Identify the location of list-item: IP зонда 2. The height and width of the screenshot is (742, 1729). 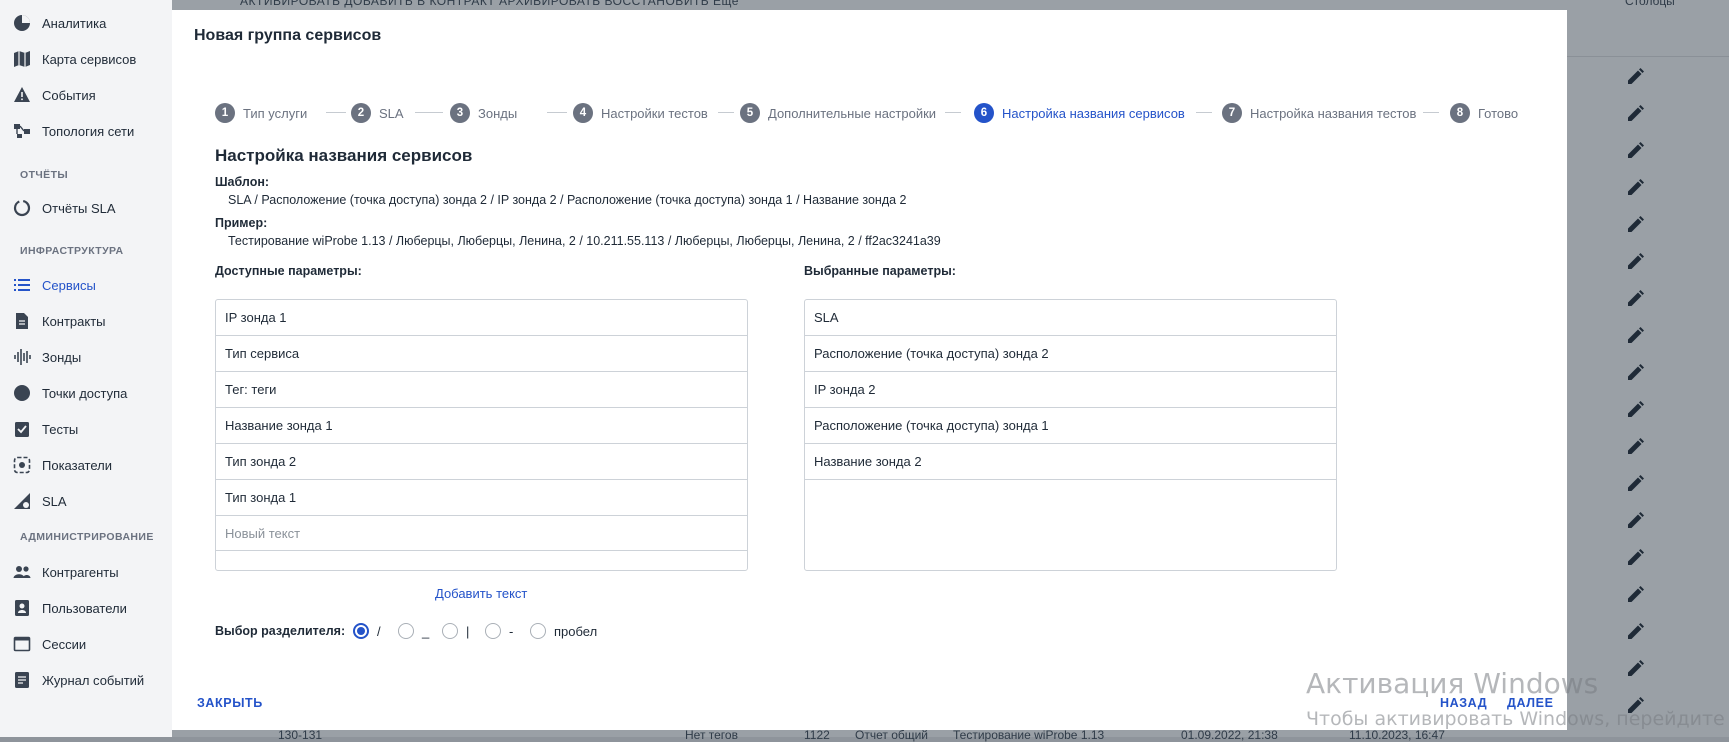
(1070, 390).